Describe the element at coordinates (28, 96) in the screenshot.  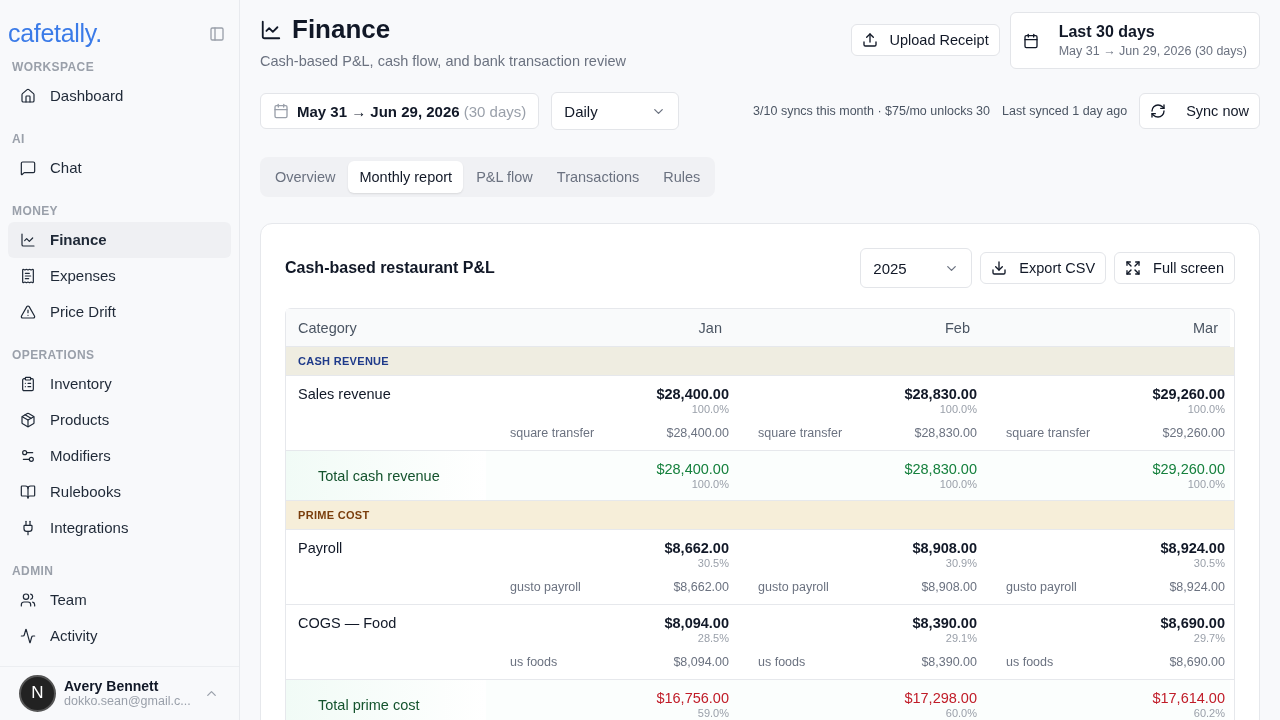
I see `house-icon` at that location.